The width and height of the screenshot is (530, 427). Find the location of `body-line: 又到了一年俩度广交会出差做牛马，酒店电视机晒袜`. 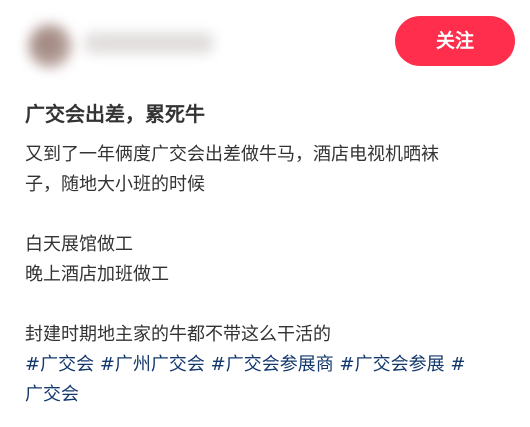

body-line: 又到了一年俩度广交会出差做牛马，酒店电视机晒袜 is located at coordinates (232, 154).